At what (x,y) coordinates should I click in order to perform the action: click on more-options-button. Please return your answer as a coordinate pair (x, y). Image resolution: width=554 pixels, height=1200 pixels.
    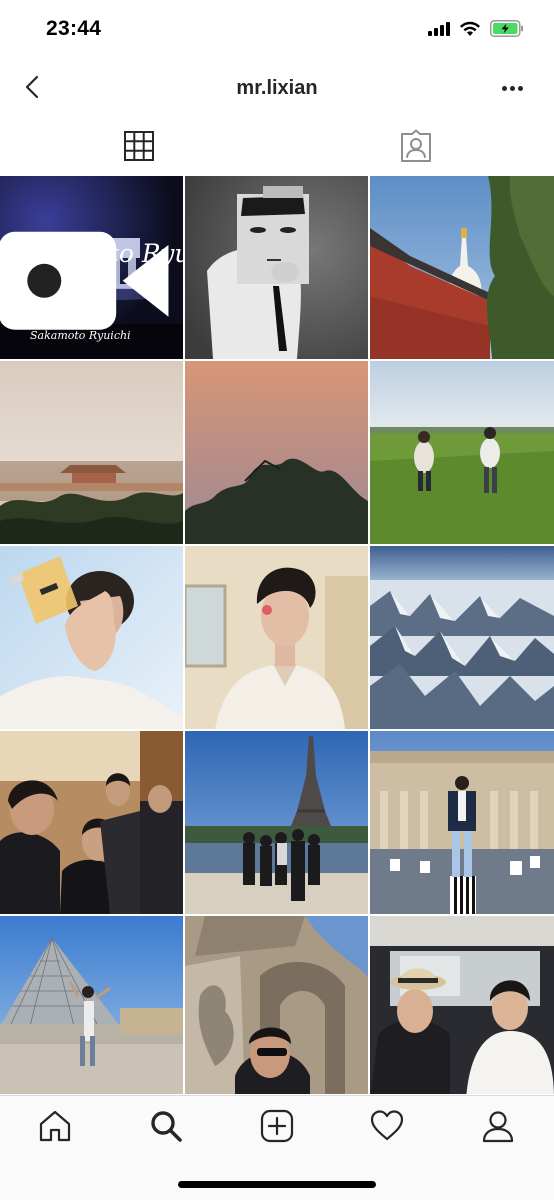
    Looking at the image, I should click on (512, 88).